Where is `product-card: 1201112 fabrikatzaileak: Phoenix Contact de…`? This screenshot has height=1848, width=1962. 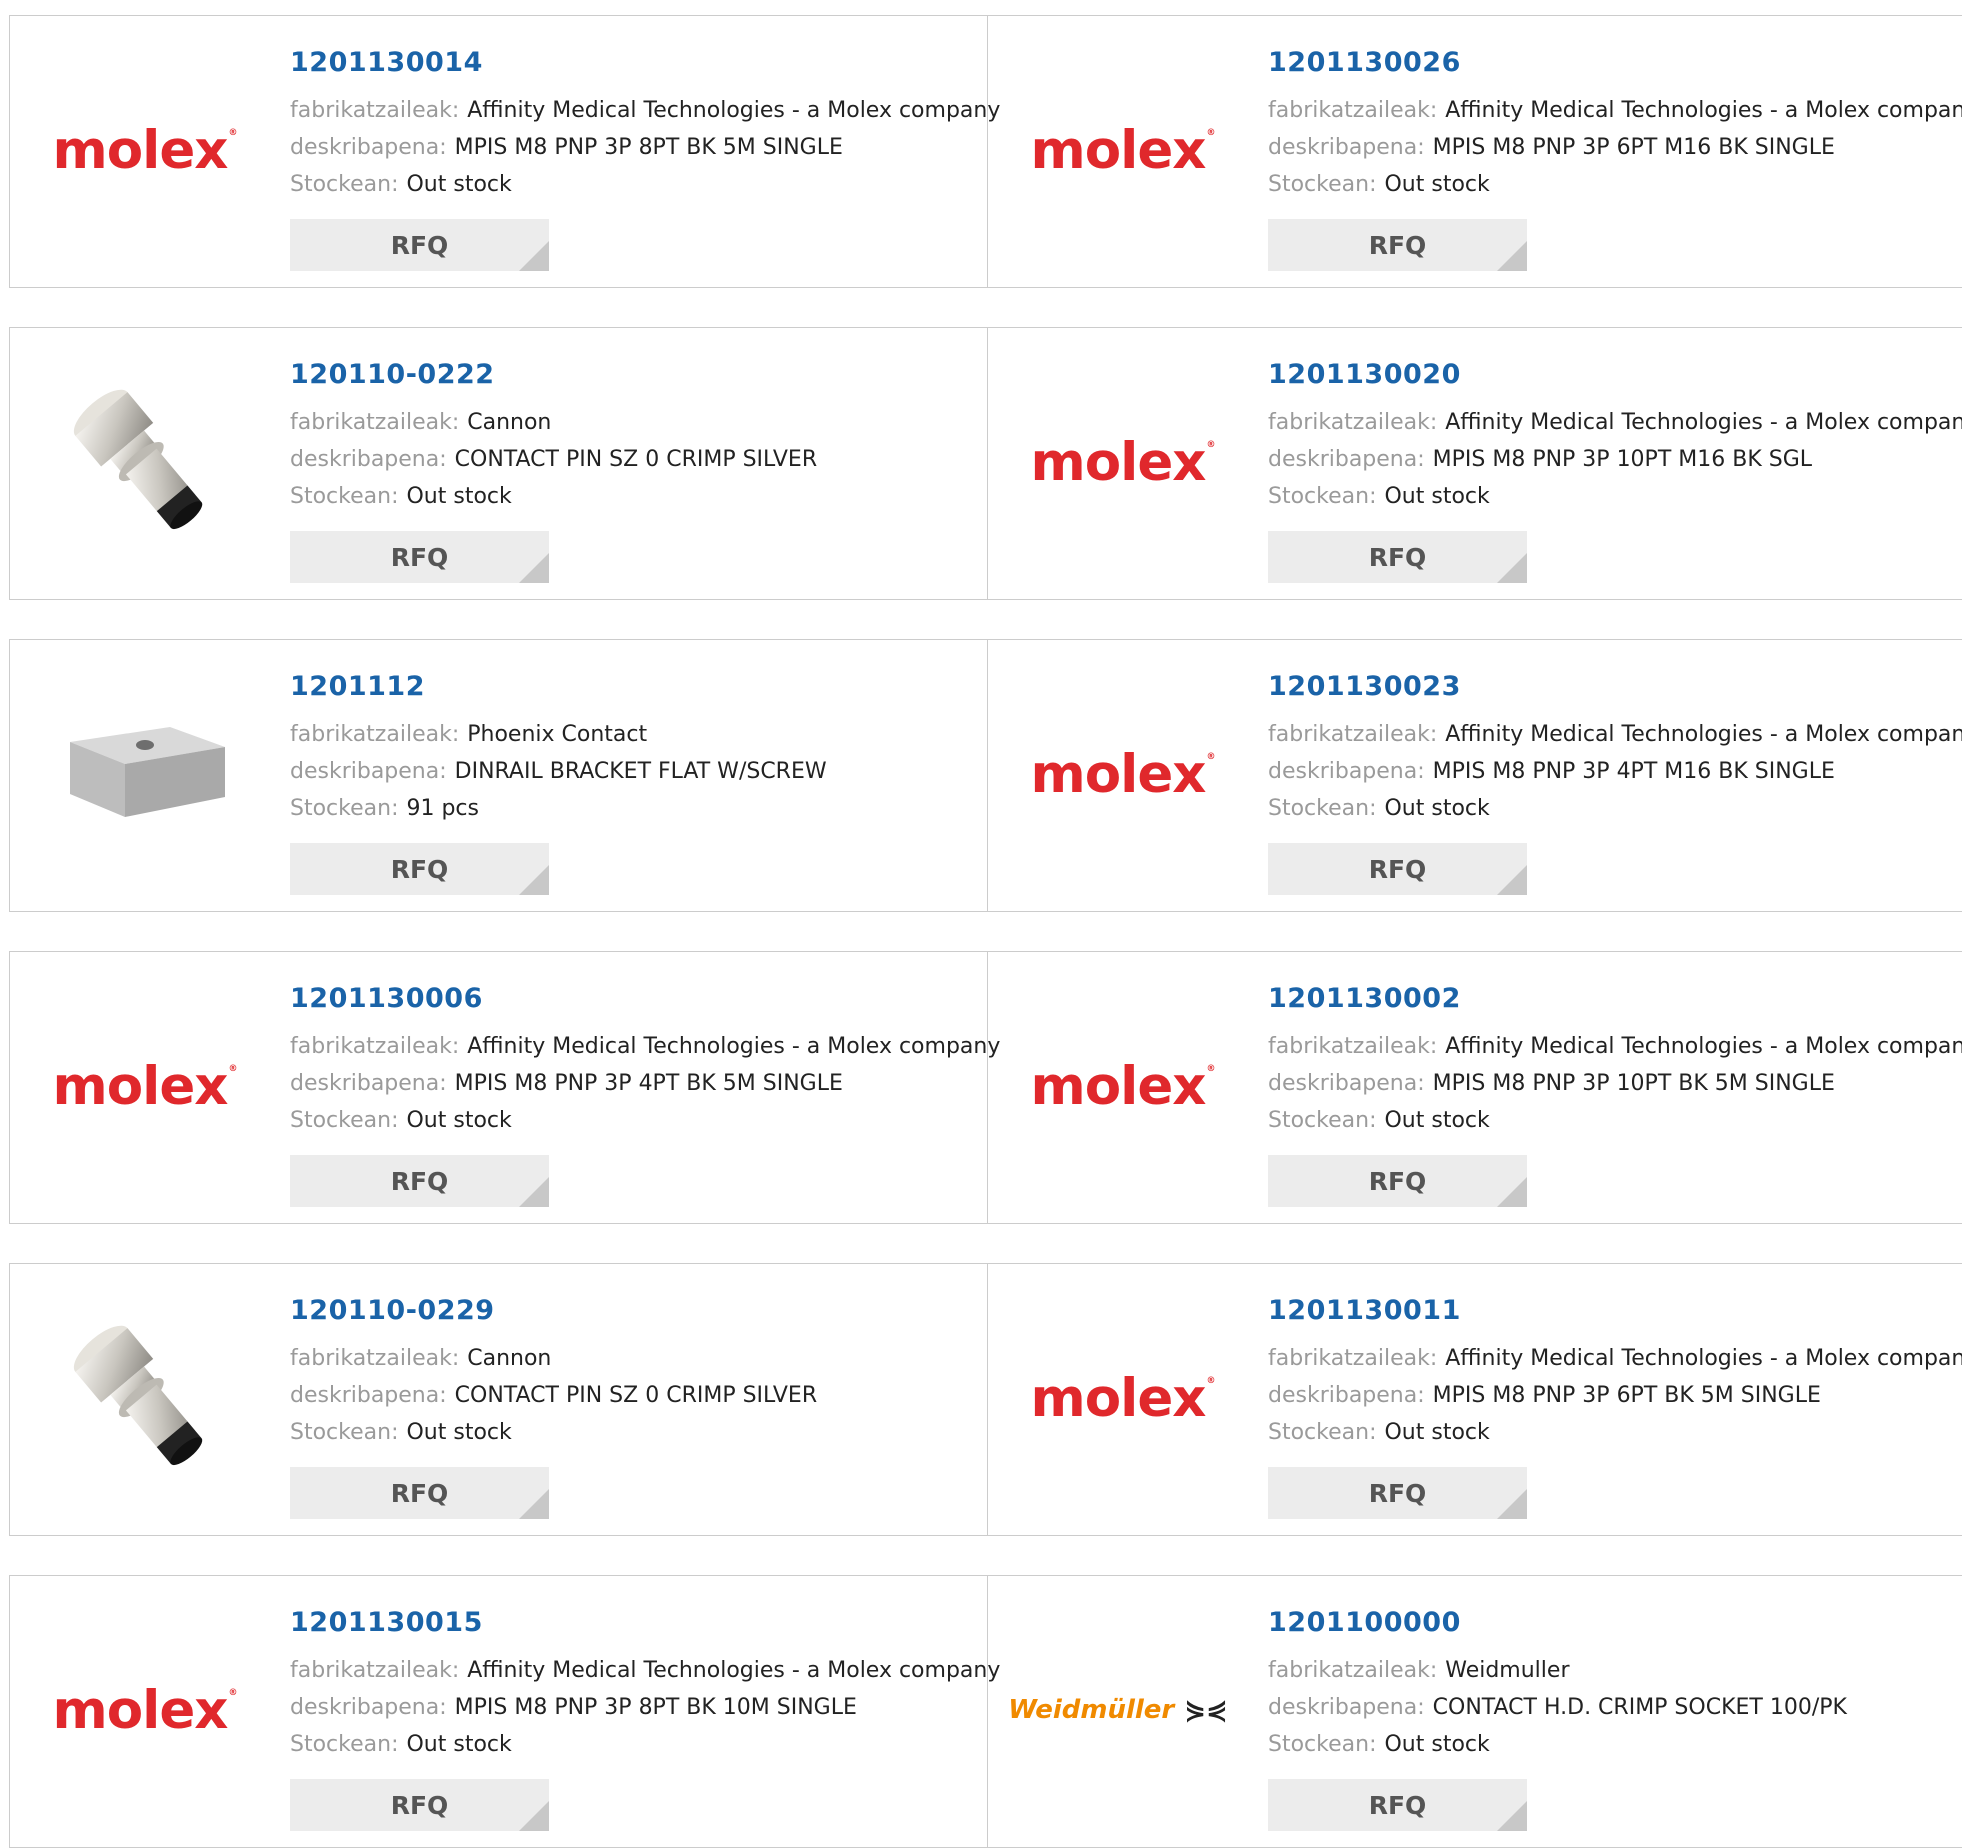 product-card: 1201112 fabrikatzaileak: Phoenix Contact de… is located at coordinates (498, 775).